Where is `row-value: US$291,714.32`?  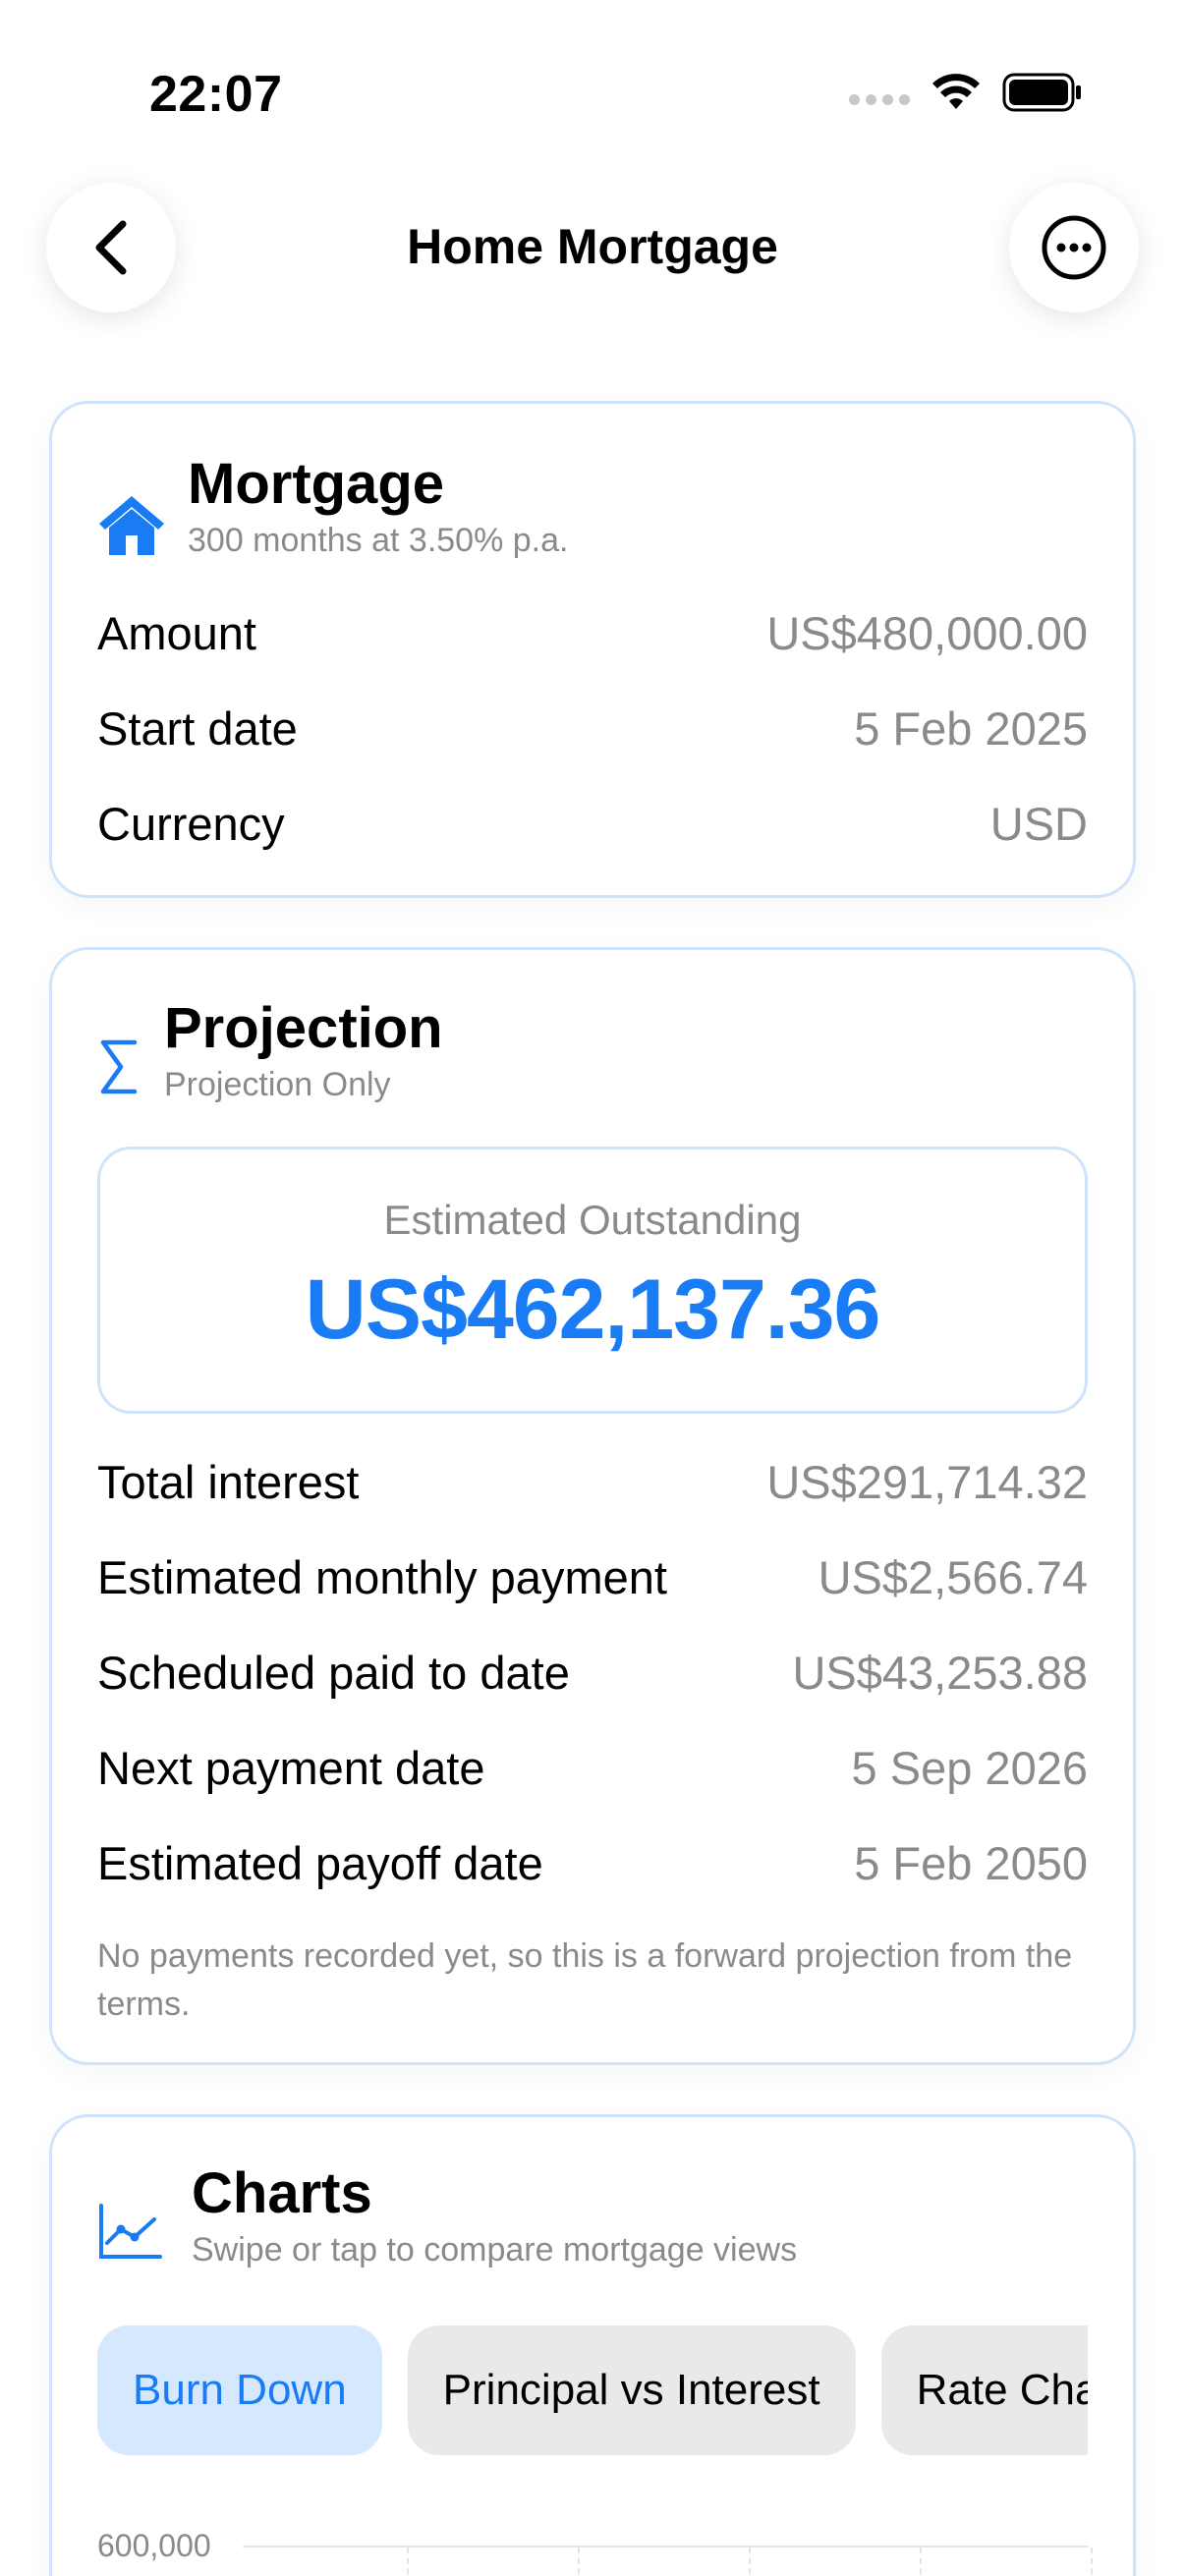
row-value: US$291,714.32 is located at coordinates (927, 1482).